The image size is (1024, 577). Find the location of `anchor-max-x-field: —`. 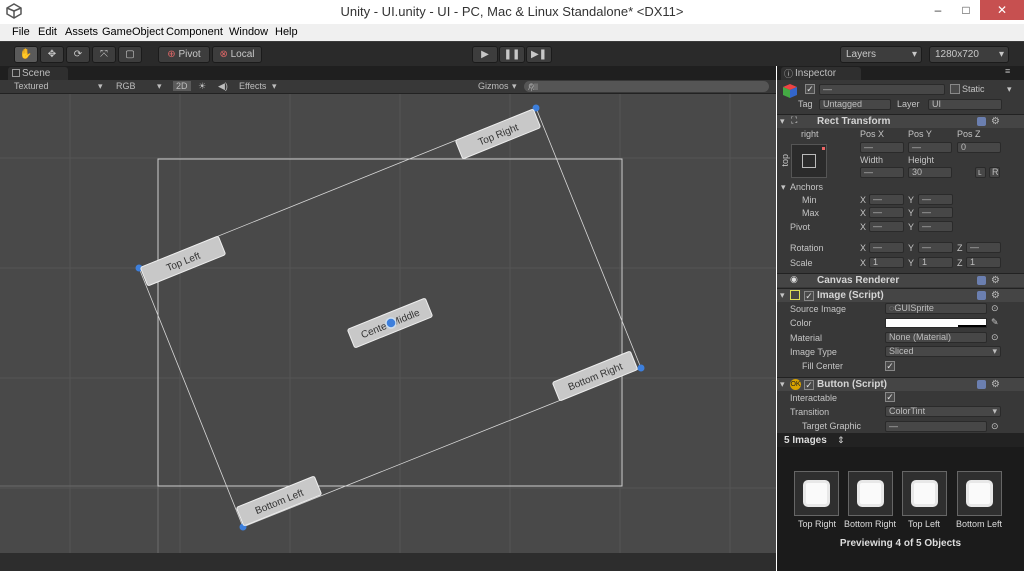

anchor-max-x-field: — is located at coordinates (886, 212).